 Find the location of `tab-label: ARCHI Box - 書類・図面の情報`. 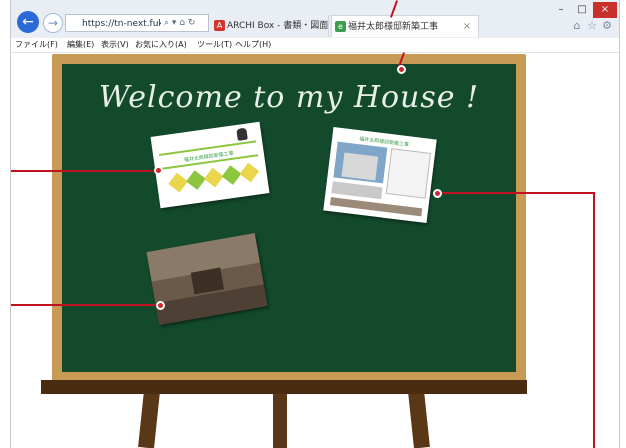

tab-label: ARCHI Box - 書類・図面の情報 is located at coordinates (278, 26).